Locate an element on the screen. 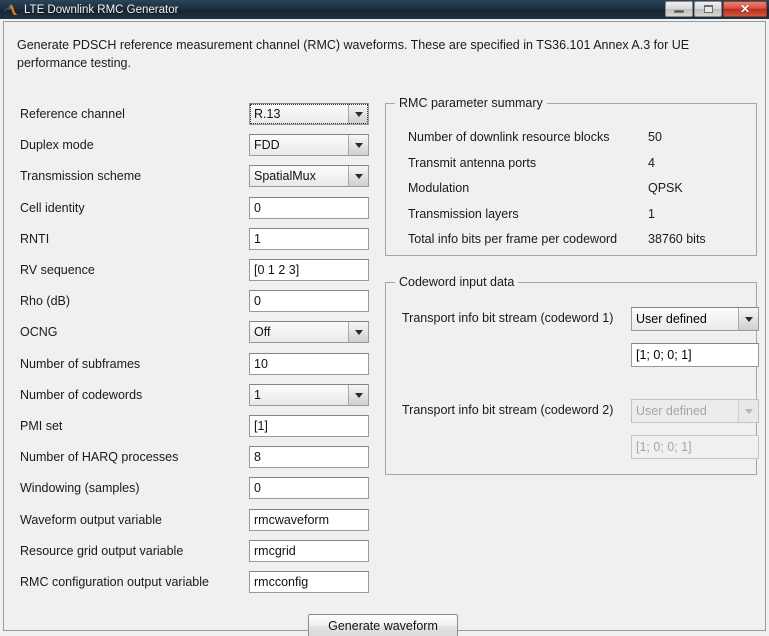  input-rho-db-value: 0 is located at coordinates (257, 301).